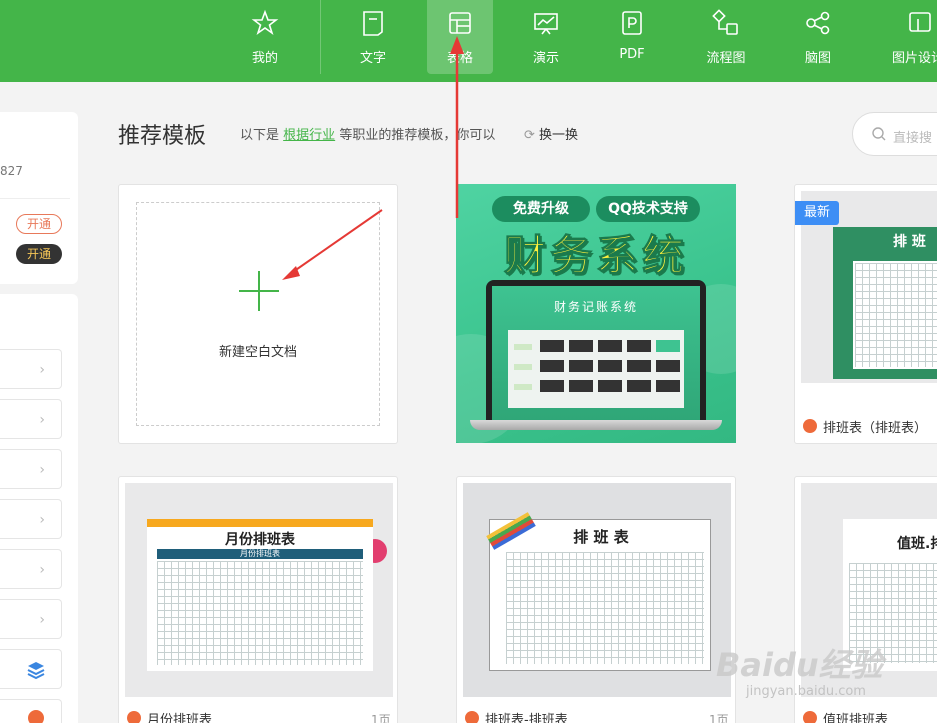 Image resolution: width=937 pixels, height=723 pixels. I want to click on finance-title: 财务系统, so click(595, 256).